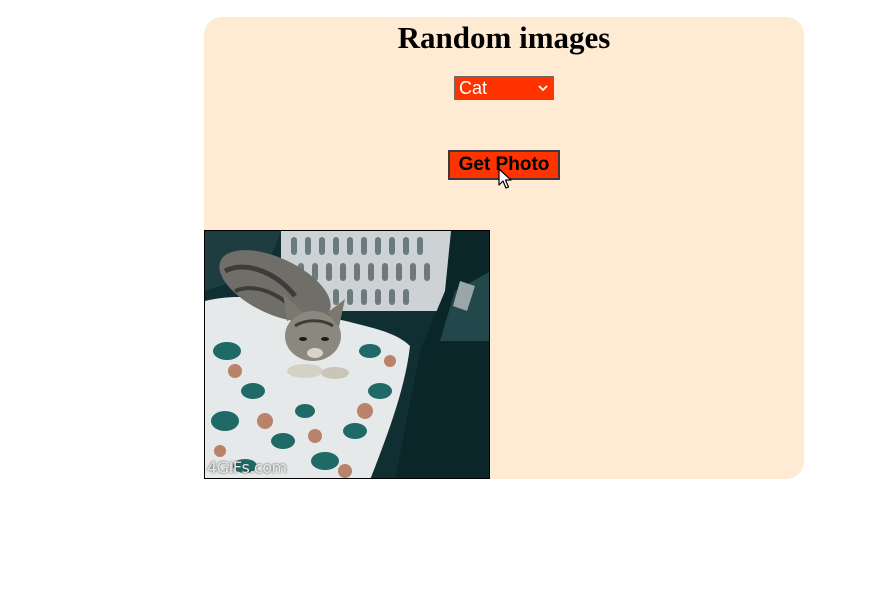 Image resolution: width=892 pixels, height=608 pixels. Describe the element at coordinates (473, 88) in the screenshot. I see `category-select-value: Cat` at that location.